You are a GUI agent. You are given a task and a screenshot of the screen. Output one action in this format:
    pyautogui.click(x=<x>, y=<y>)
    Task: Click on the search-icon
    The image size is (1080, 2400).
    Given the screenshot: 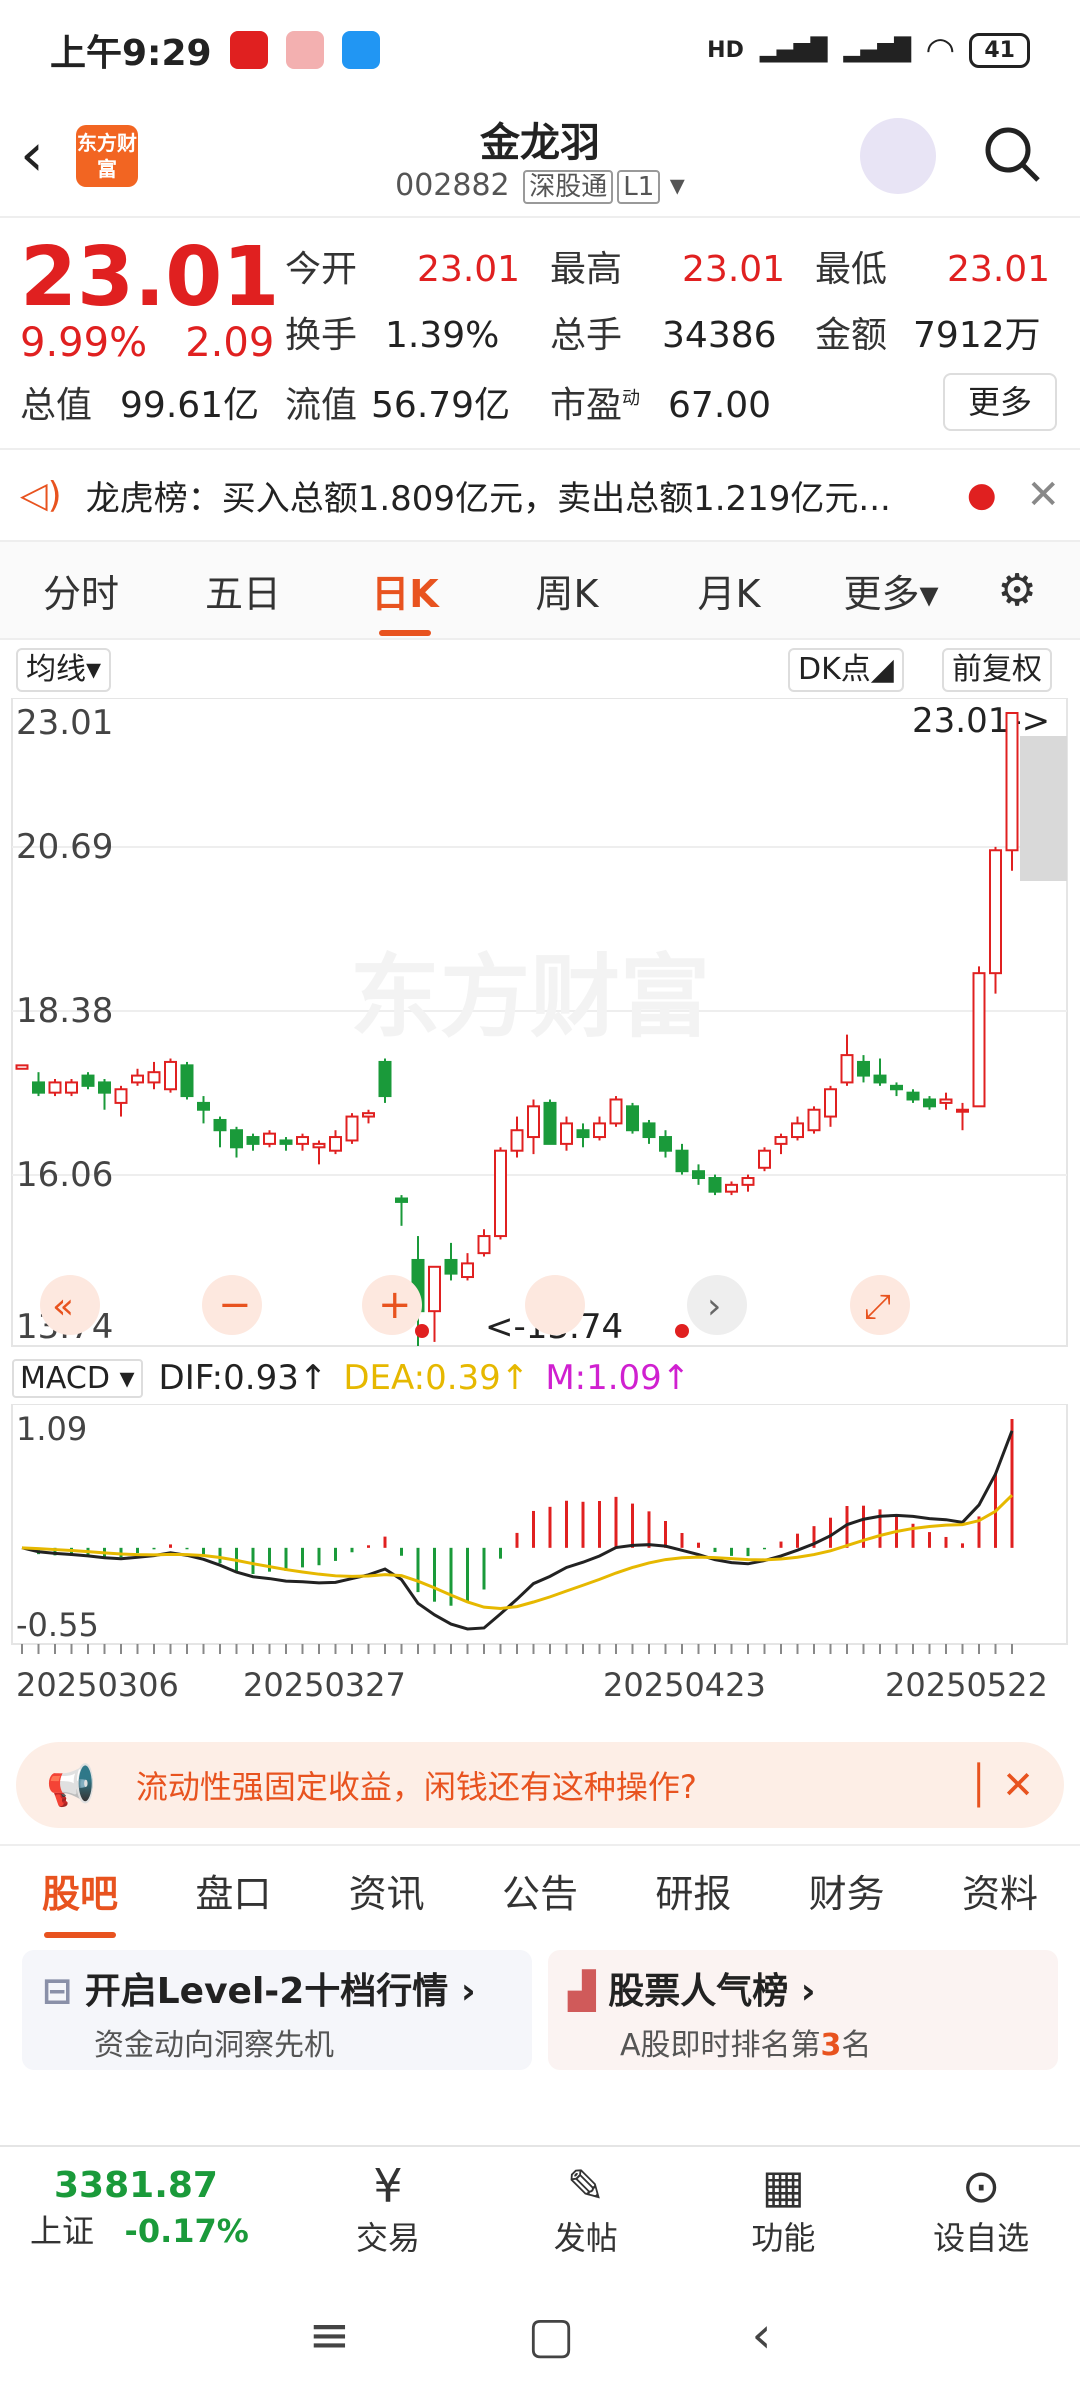 What is the action you would take?
    pyautogui.click(x=1012, y=154)
    